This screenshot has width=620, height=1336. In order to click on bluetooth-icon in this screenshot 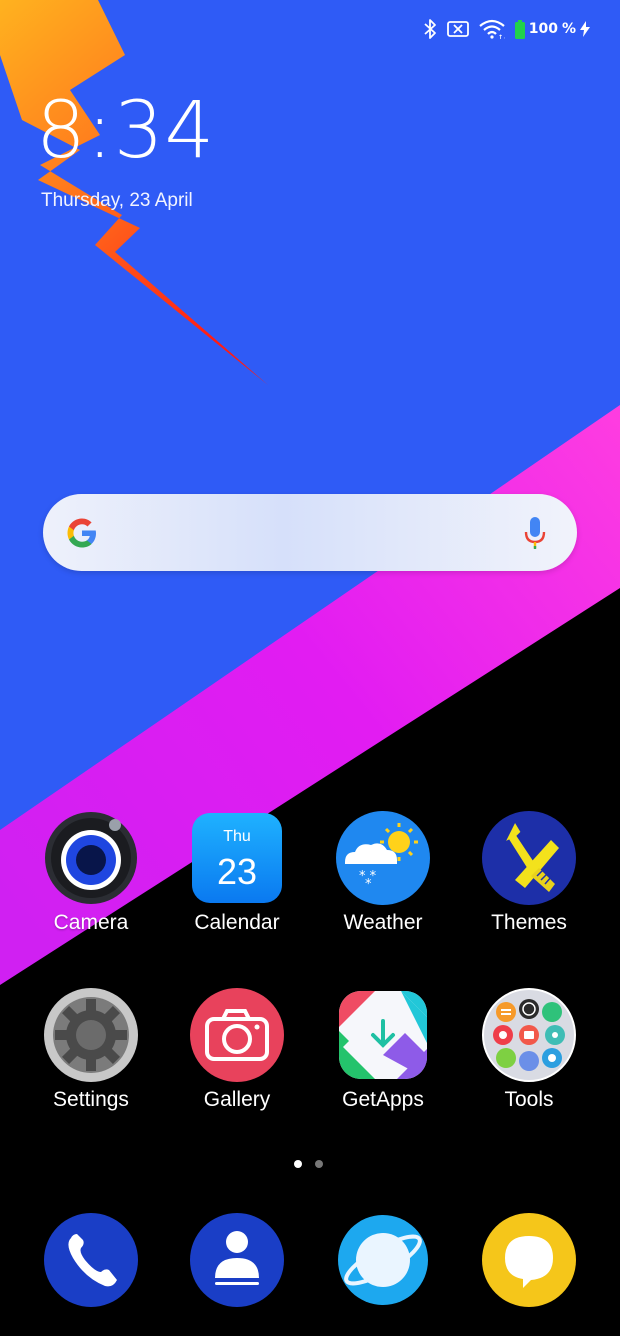, I will do `click(430, 29)`.